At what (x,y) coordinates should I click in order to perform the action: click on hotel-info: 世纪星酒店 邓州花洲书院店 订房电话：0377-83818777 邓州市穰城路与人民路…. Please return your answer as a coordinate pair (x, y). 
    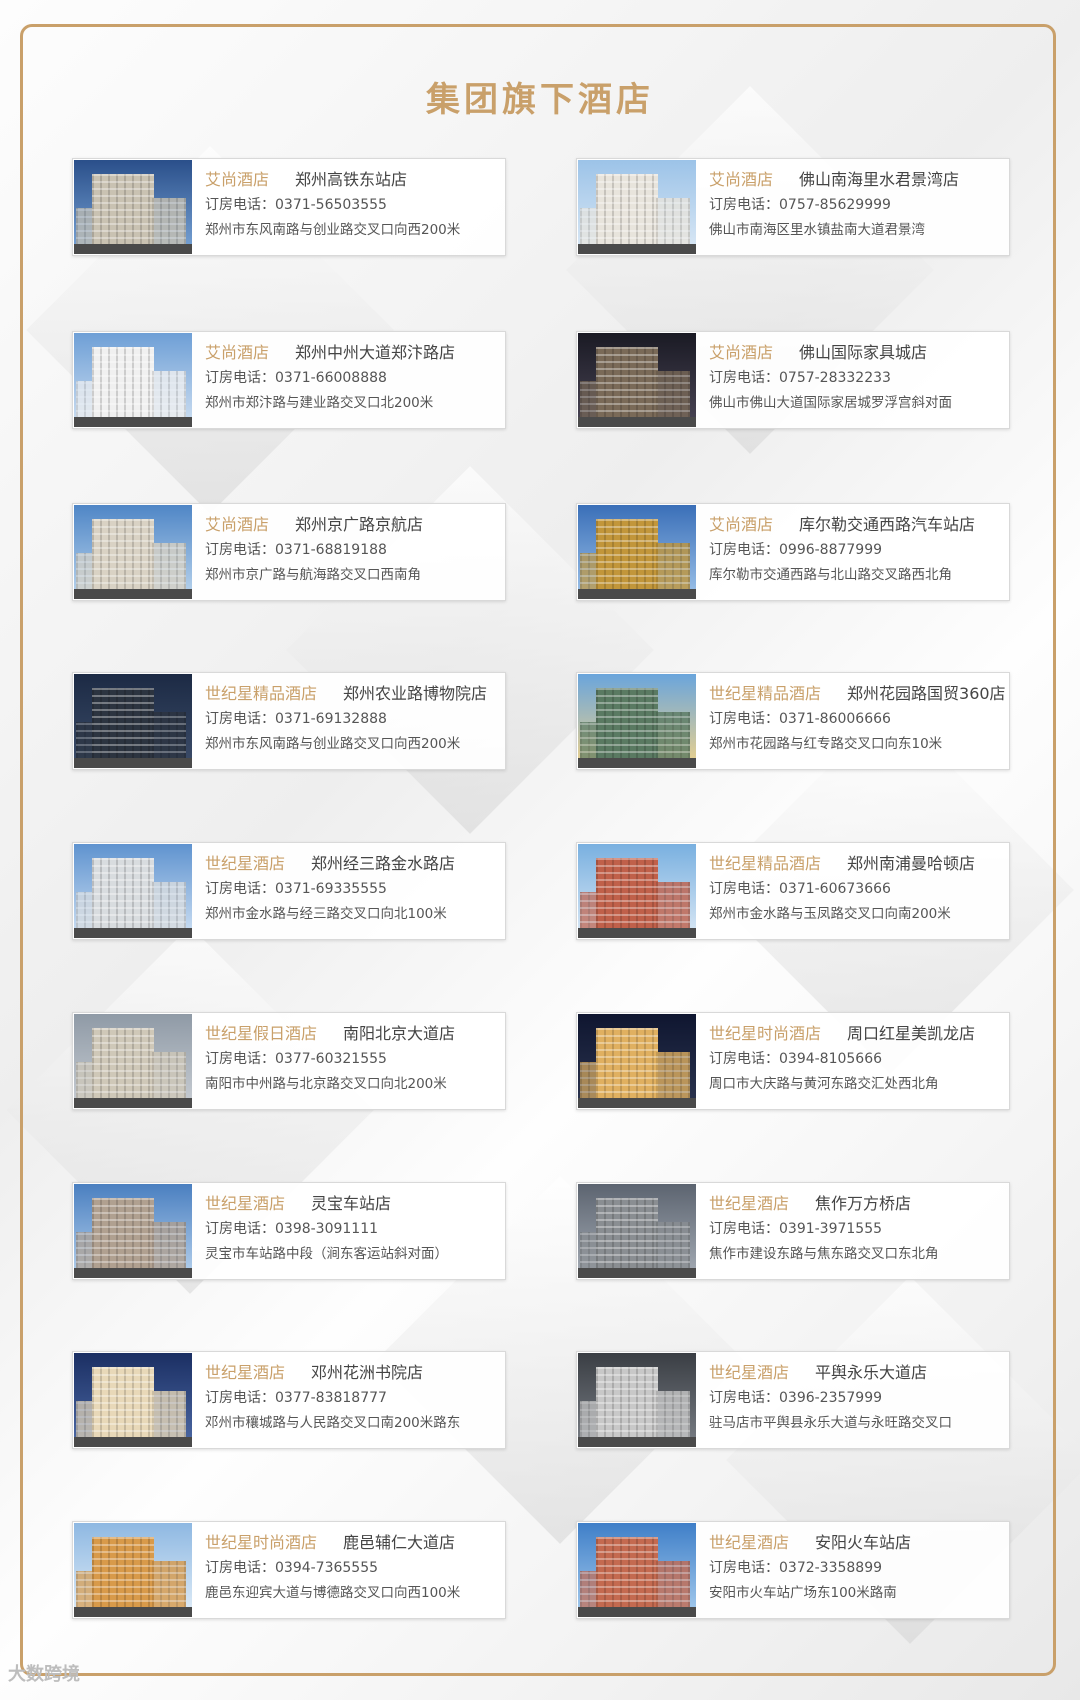
    Looking at the image, I should click on (353, 1398).